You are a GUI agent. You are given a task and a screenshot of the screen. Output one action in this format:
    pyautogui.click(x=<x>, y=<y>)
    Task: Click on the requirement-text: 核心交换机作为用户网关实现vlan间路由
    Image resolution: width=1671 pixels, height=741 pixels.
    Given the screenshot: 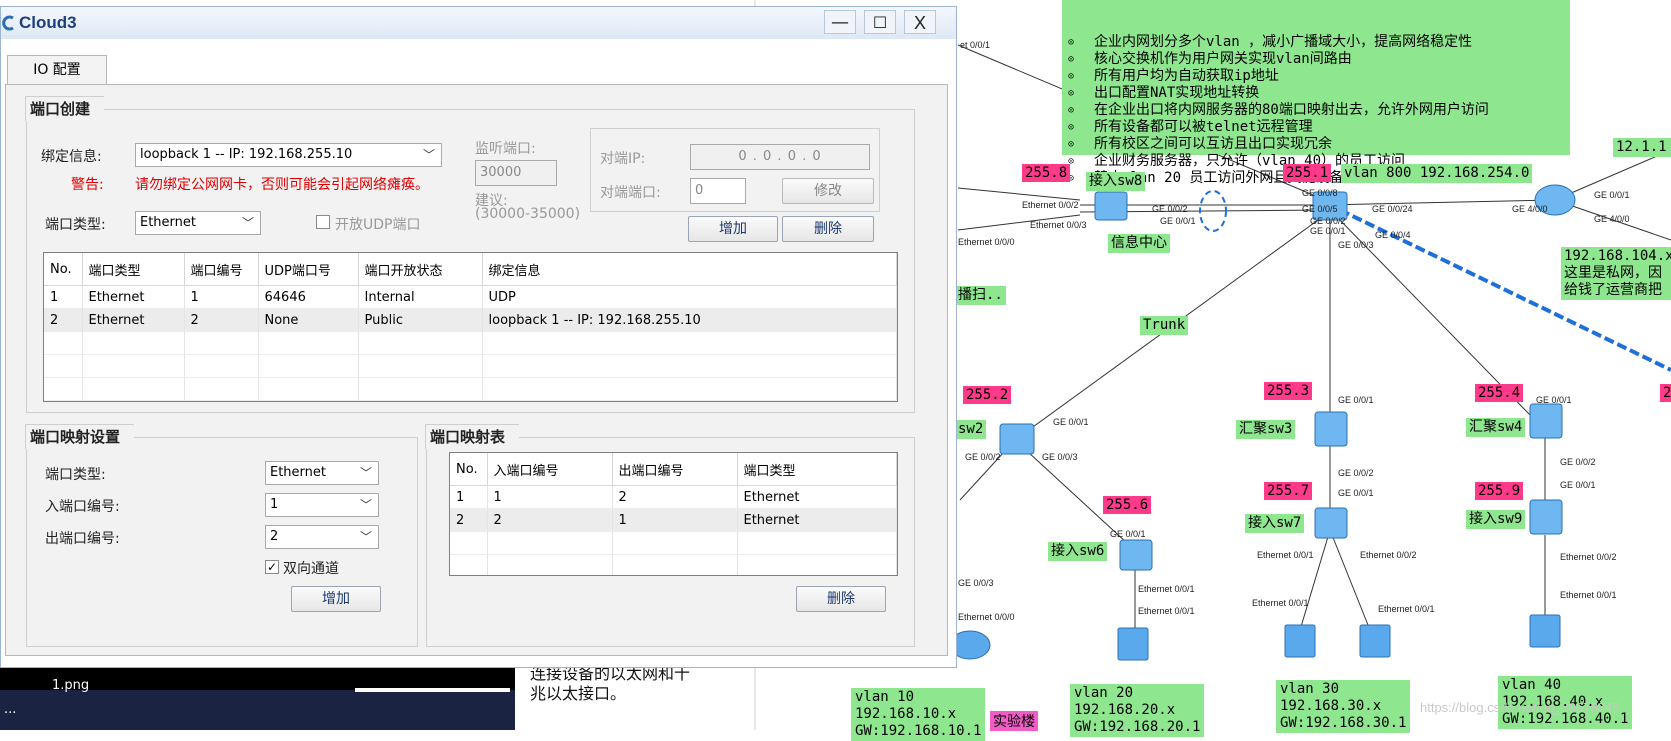 What is the action you would take?
    pyautogui.click(x=1223, y=59)
    